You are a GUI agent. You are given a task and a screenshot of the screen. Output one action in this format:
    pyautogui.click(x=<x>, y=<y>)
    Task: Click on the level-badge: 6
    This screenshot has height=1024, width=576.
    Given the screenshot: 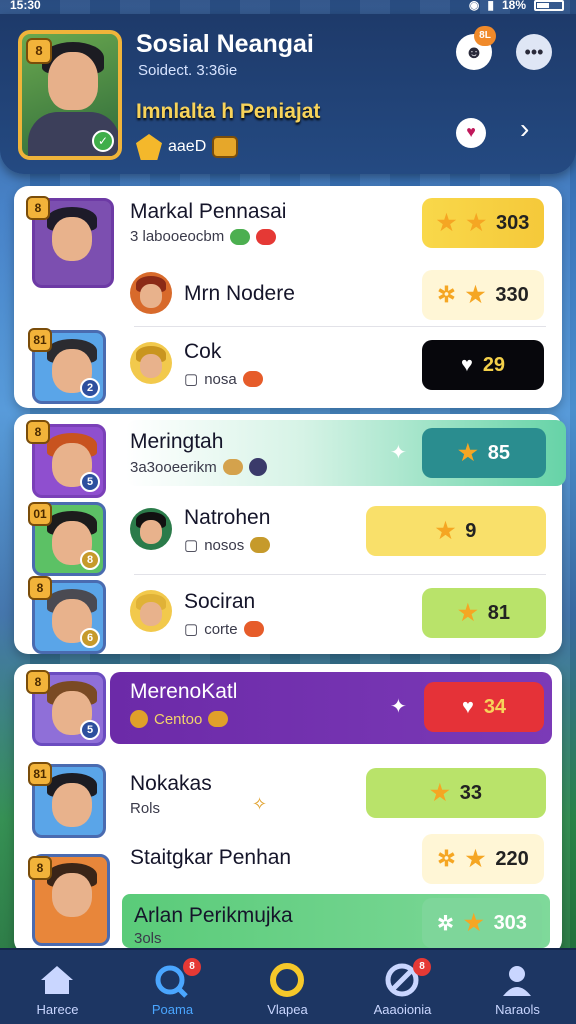 What is the action you would take?
    pyautogui.click(x=90, y=638)
    